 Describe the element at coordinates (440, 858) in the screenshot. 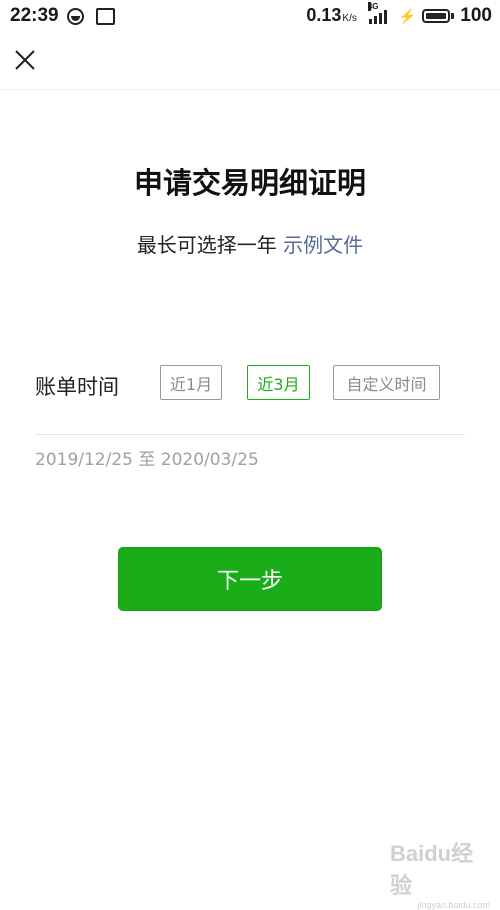

I see `watermark: Baidu经验 jingyan.baidu.com` at that location.